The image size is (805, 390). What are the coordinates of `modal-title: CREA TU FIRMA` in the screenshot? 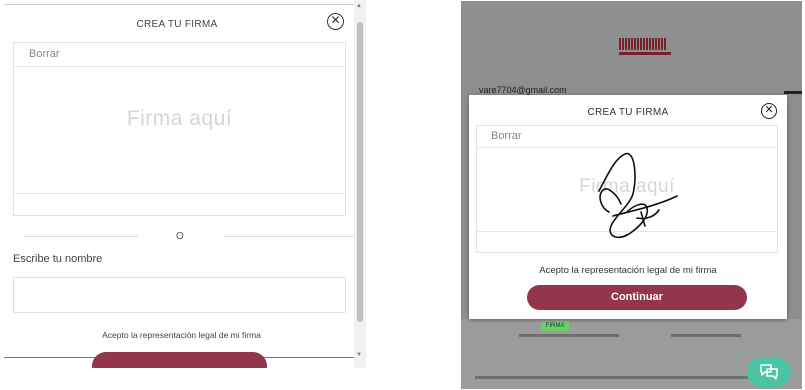 It's located at (628, 112).